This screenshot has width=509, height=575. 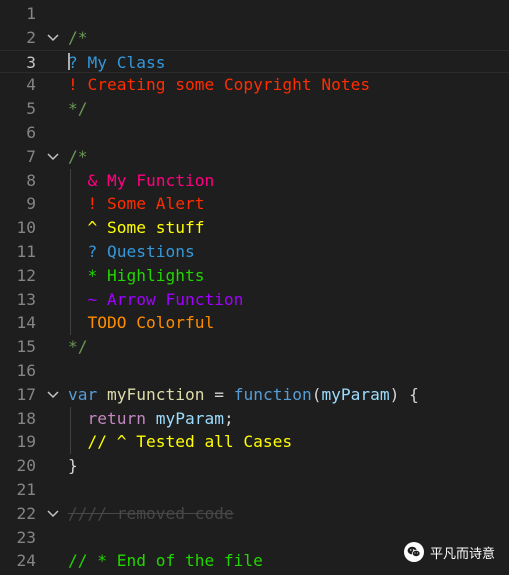 What do you see at coordinates (254, 347) in the screenshot?
I see `code-line: 15 */` at bounding box center [254, 347].